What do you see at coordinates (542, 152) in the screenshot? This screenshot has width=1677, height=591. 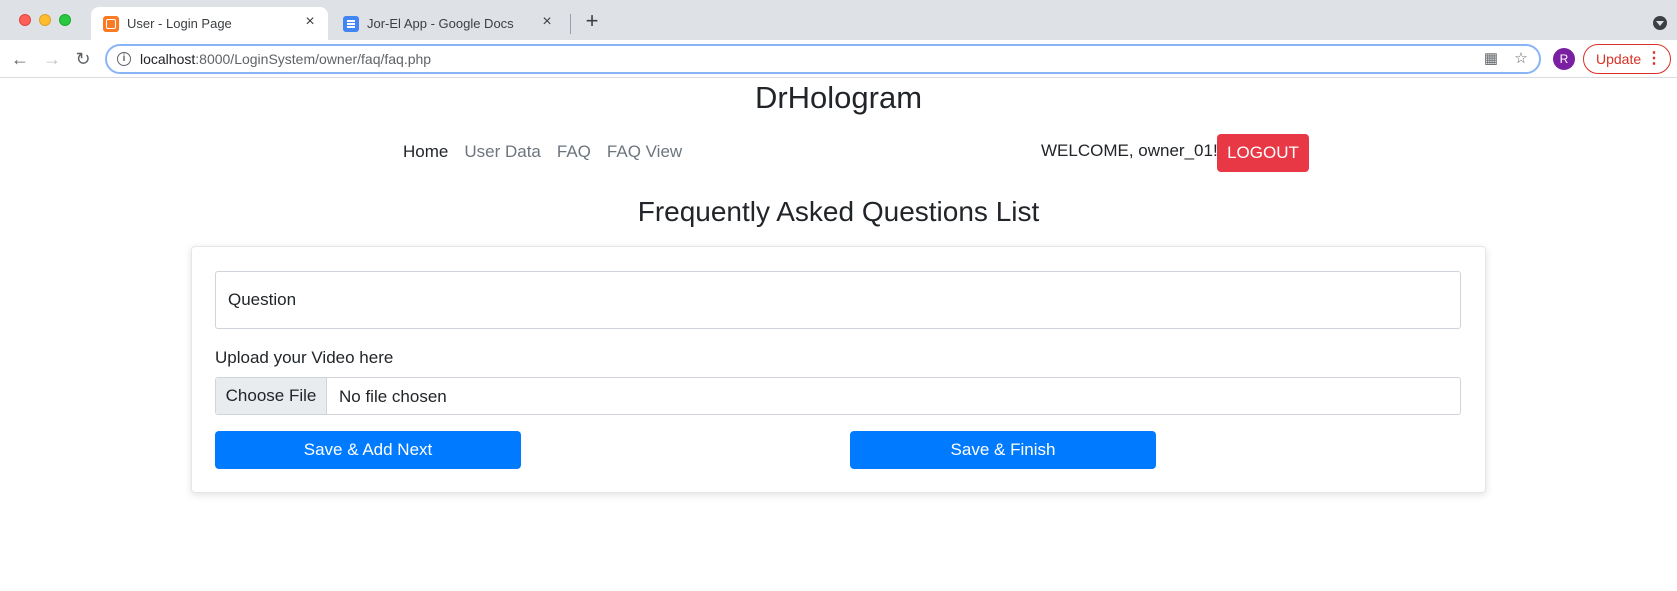 I see `main-nav: Home User Data FAQ FAQ View` at bounding box center [542, 152].